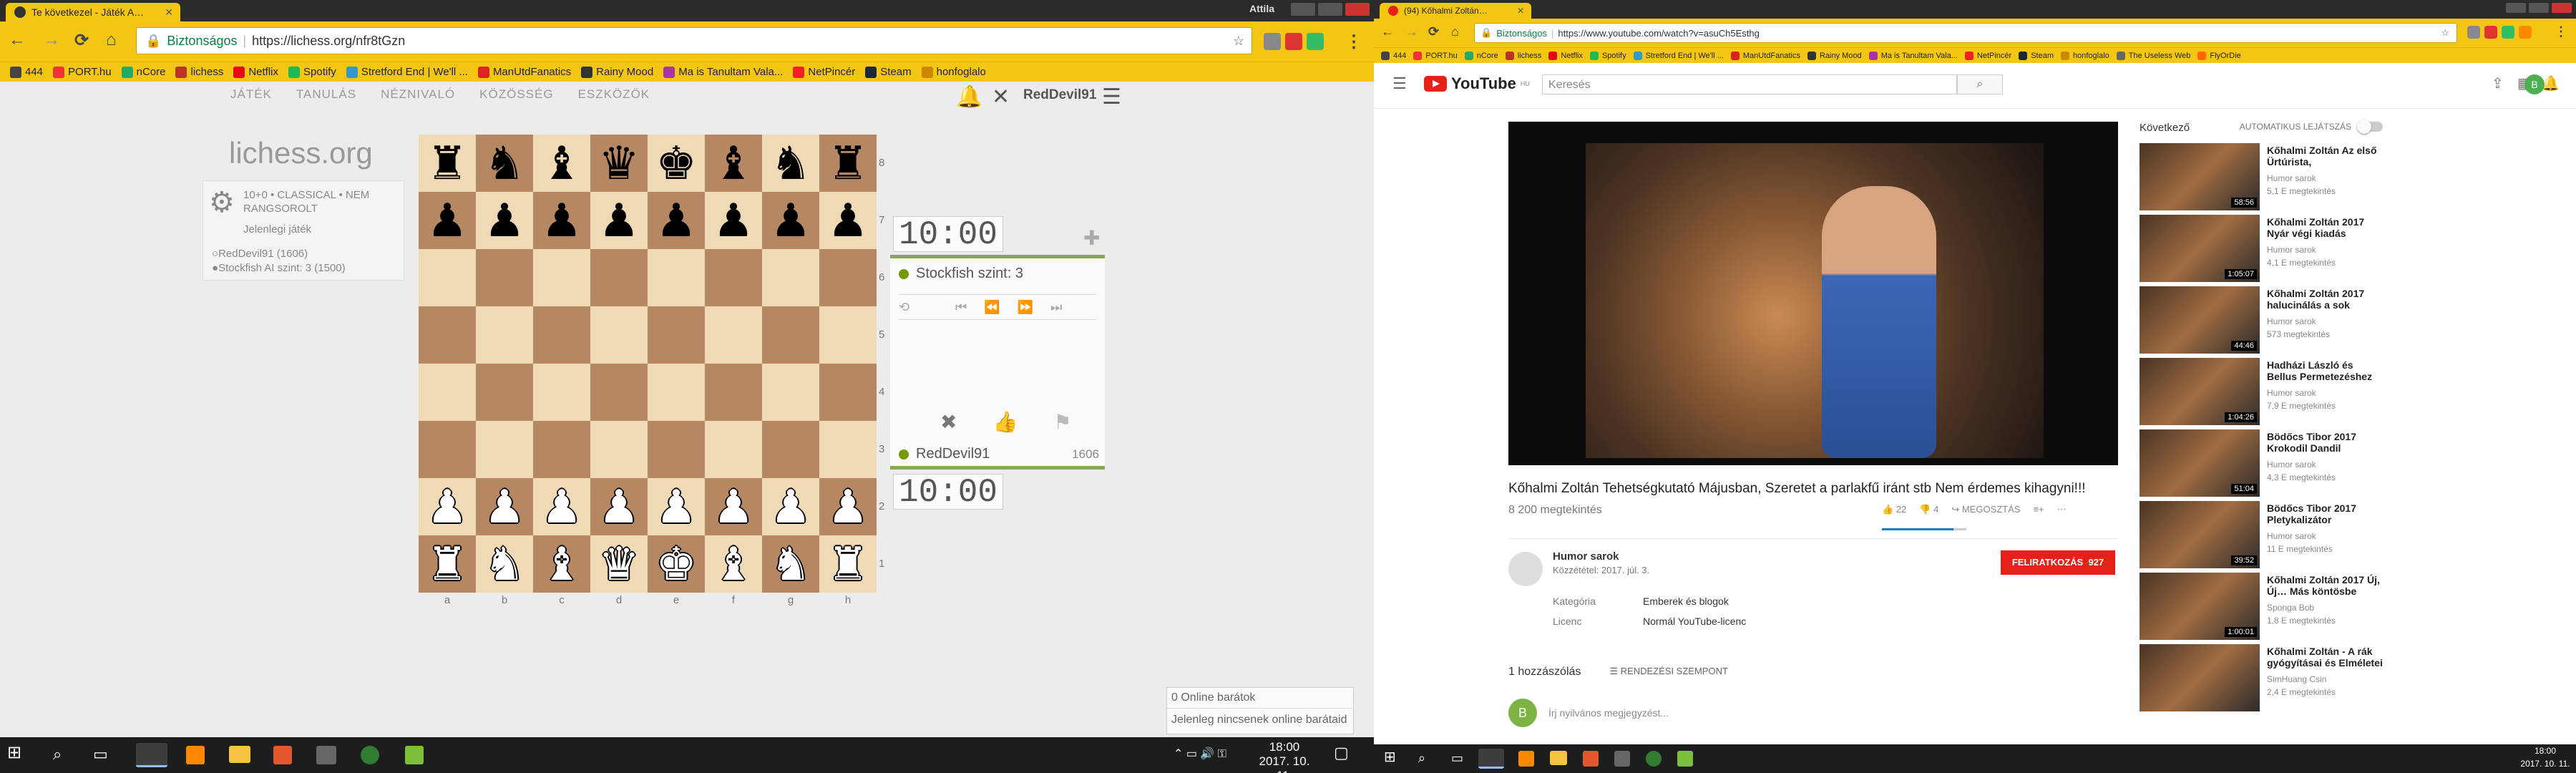 The width and height of the screenshot is (2576, 773). What do you see at coordinates (2562, 8) in the screenshot?
I see `close-window-icon` at bounding box center [2562, 8].